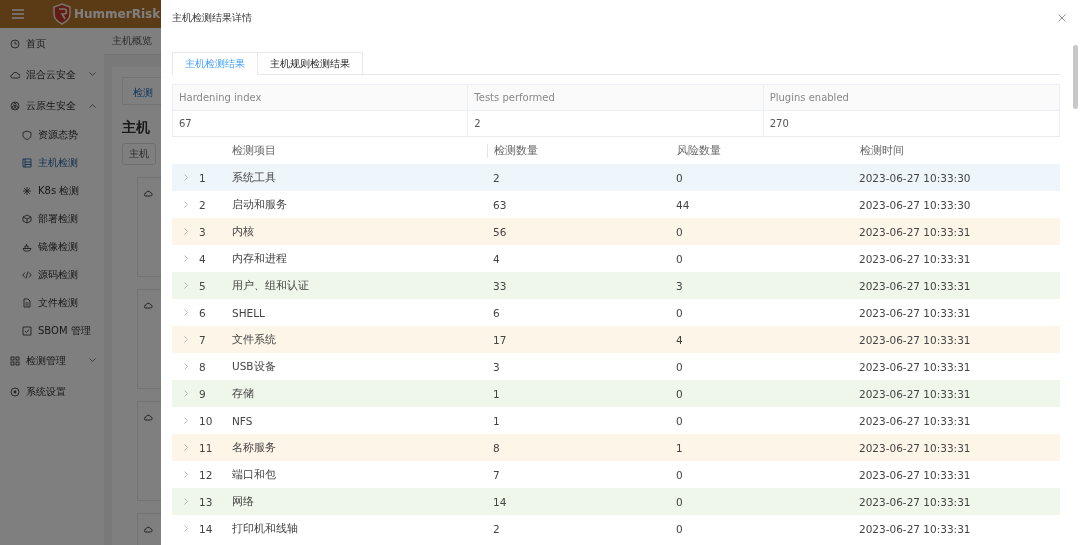 The image size is (1080, 545). I want to click on menu-label: 混合云安全, so click(51, 74).